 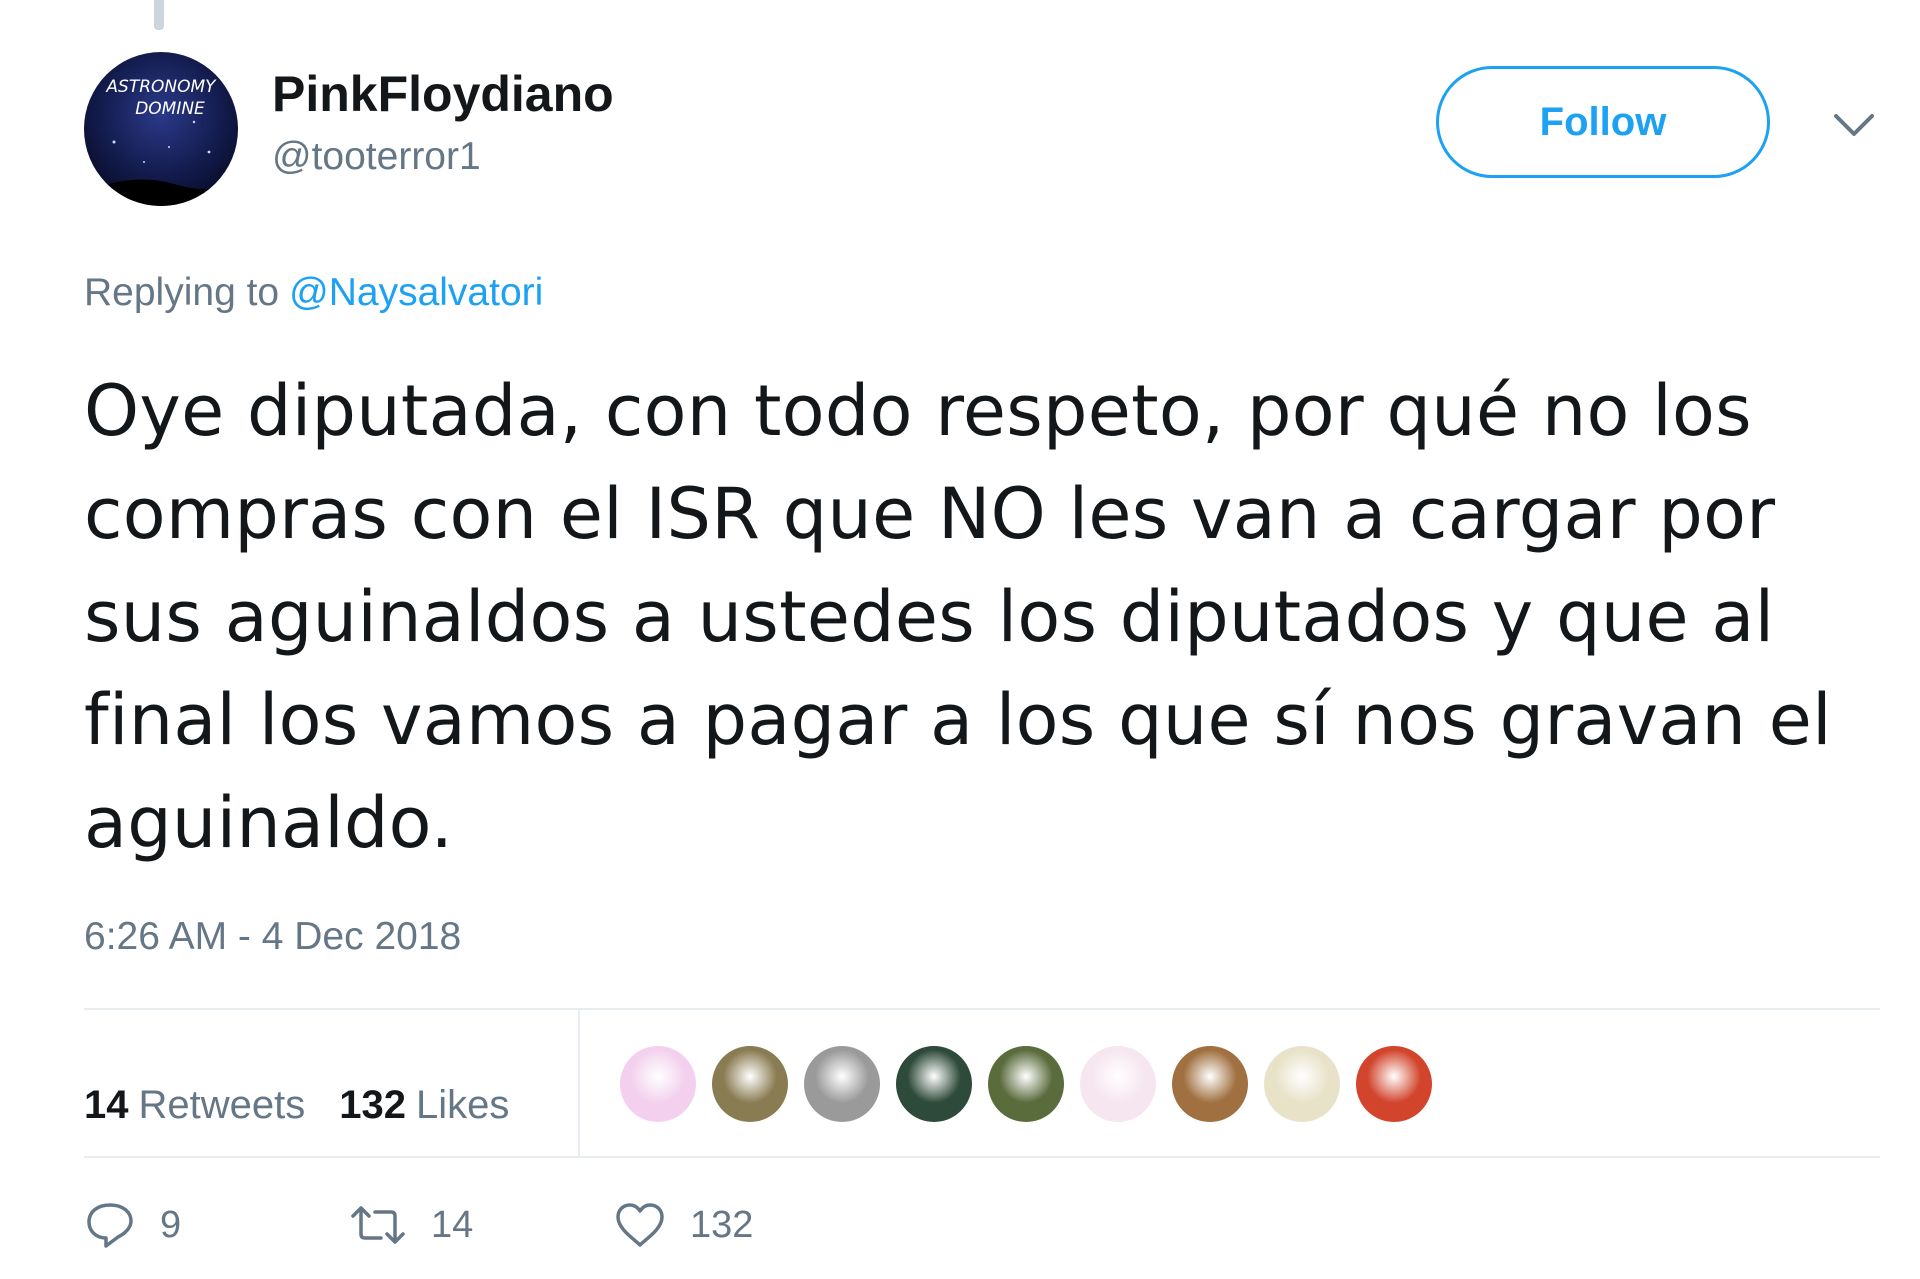 What do you see at coordinates (106, 1104) in the screenshot?
I see `retweets-stat-count: 14` at bounding box center [106, 1104].